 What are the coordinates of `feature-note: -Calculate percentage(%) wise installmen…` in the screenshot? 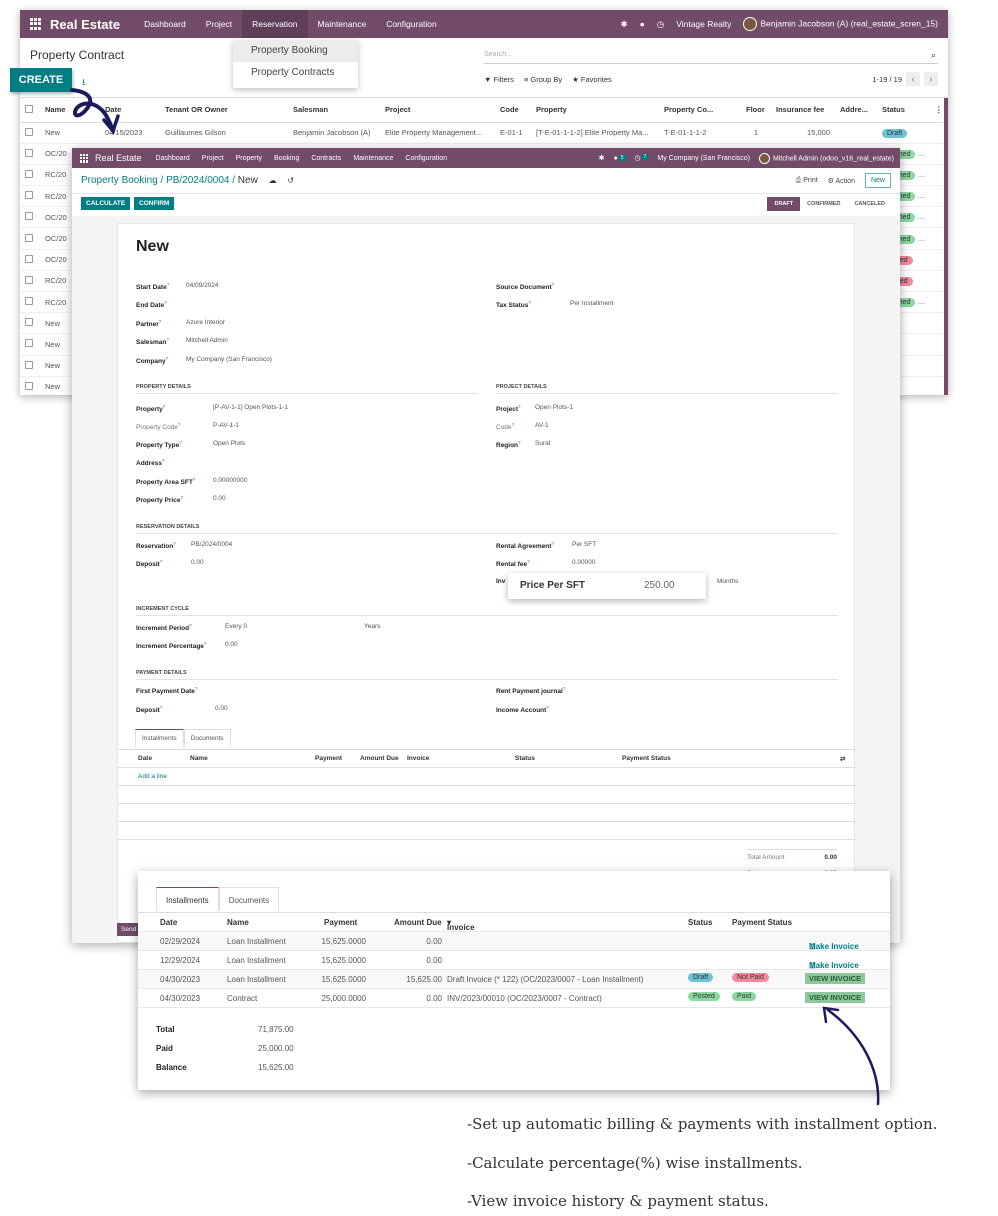 It's located at (635, 1163).